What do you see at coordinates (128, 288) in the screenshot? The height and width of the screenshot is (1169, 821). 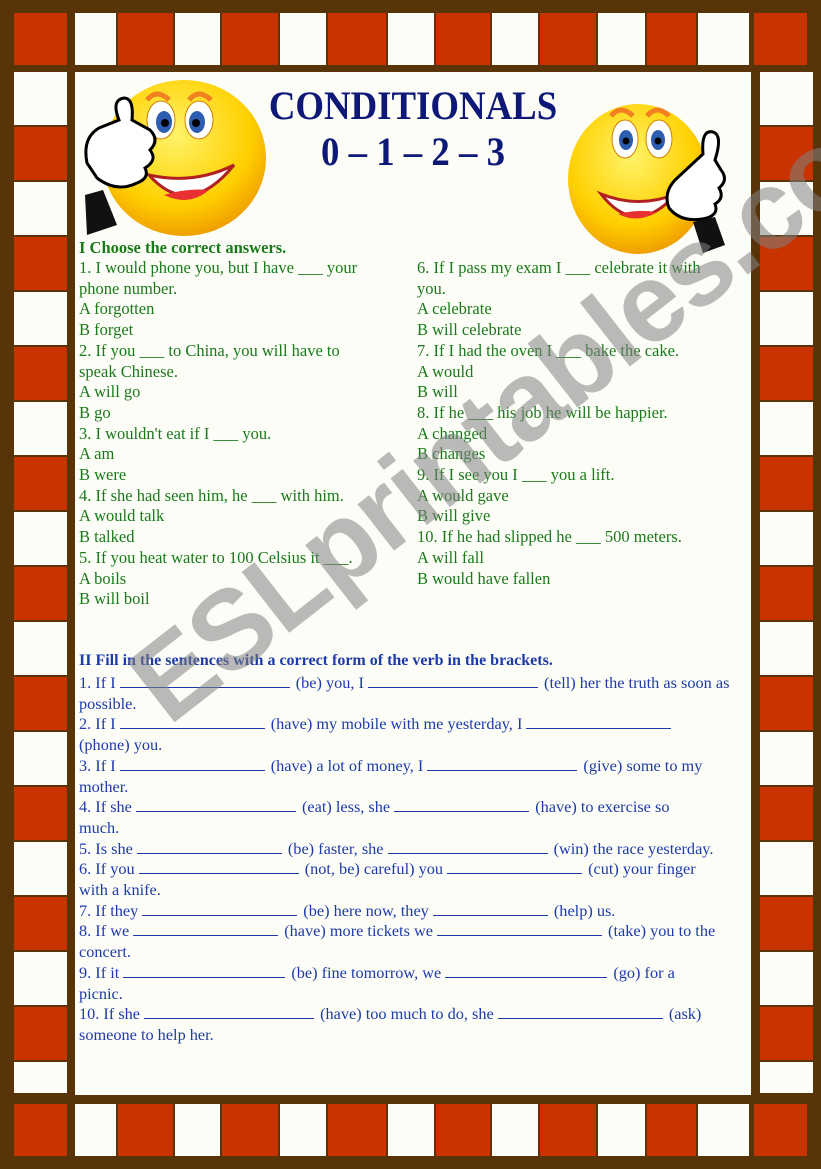 I see `question-line: phone number.` at bounding box center [128, 288].